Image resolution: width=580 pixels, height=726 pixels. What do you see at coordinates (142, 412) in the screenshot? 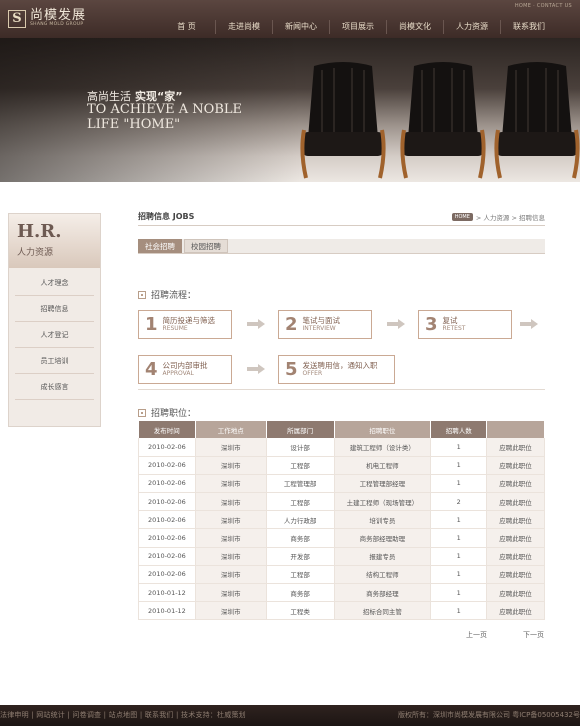
I see `section-bullet-icon` at bounding box center [142, 412].